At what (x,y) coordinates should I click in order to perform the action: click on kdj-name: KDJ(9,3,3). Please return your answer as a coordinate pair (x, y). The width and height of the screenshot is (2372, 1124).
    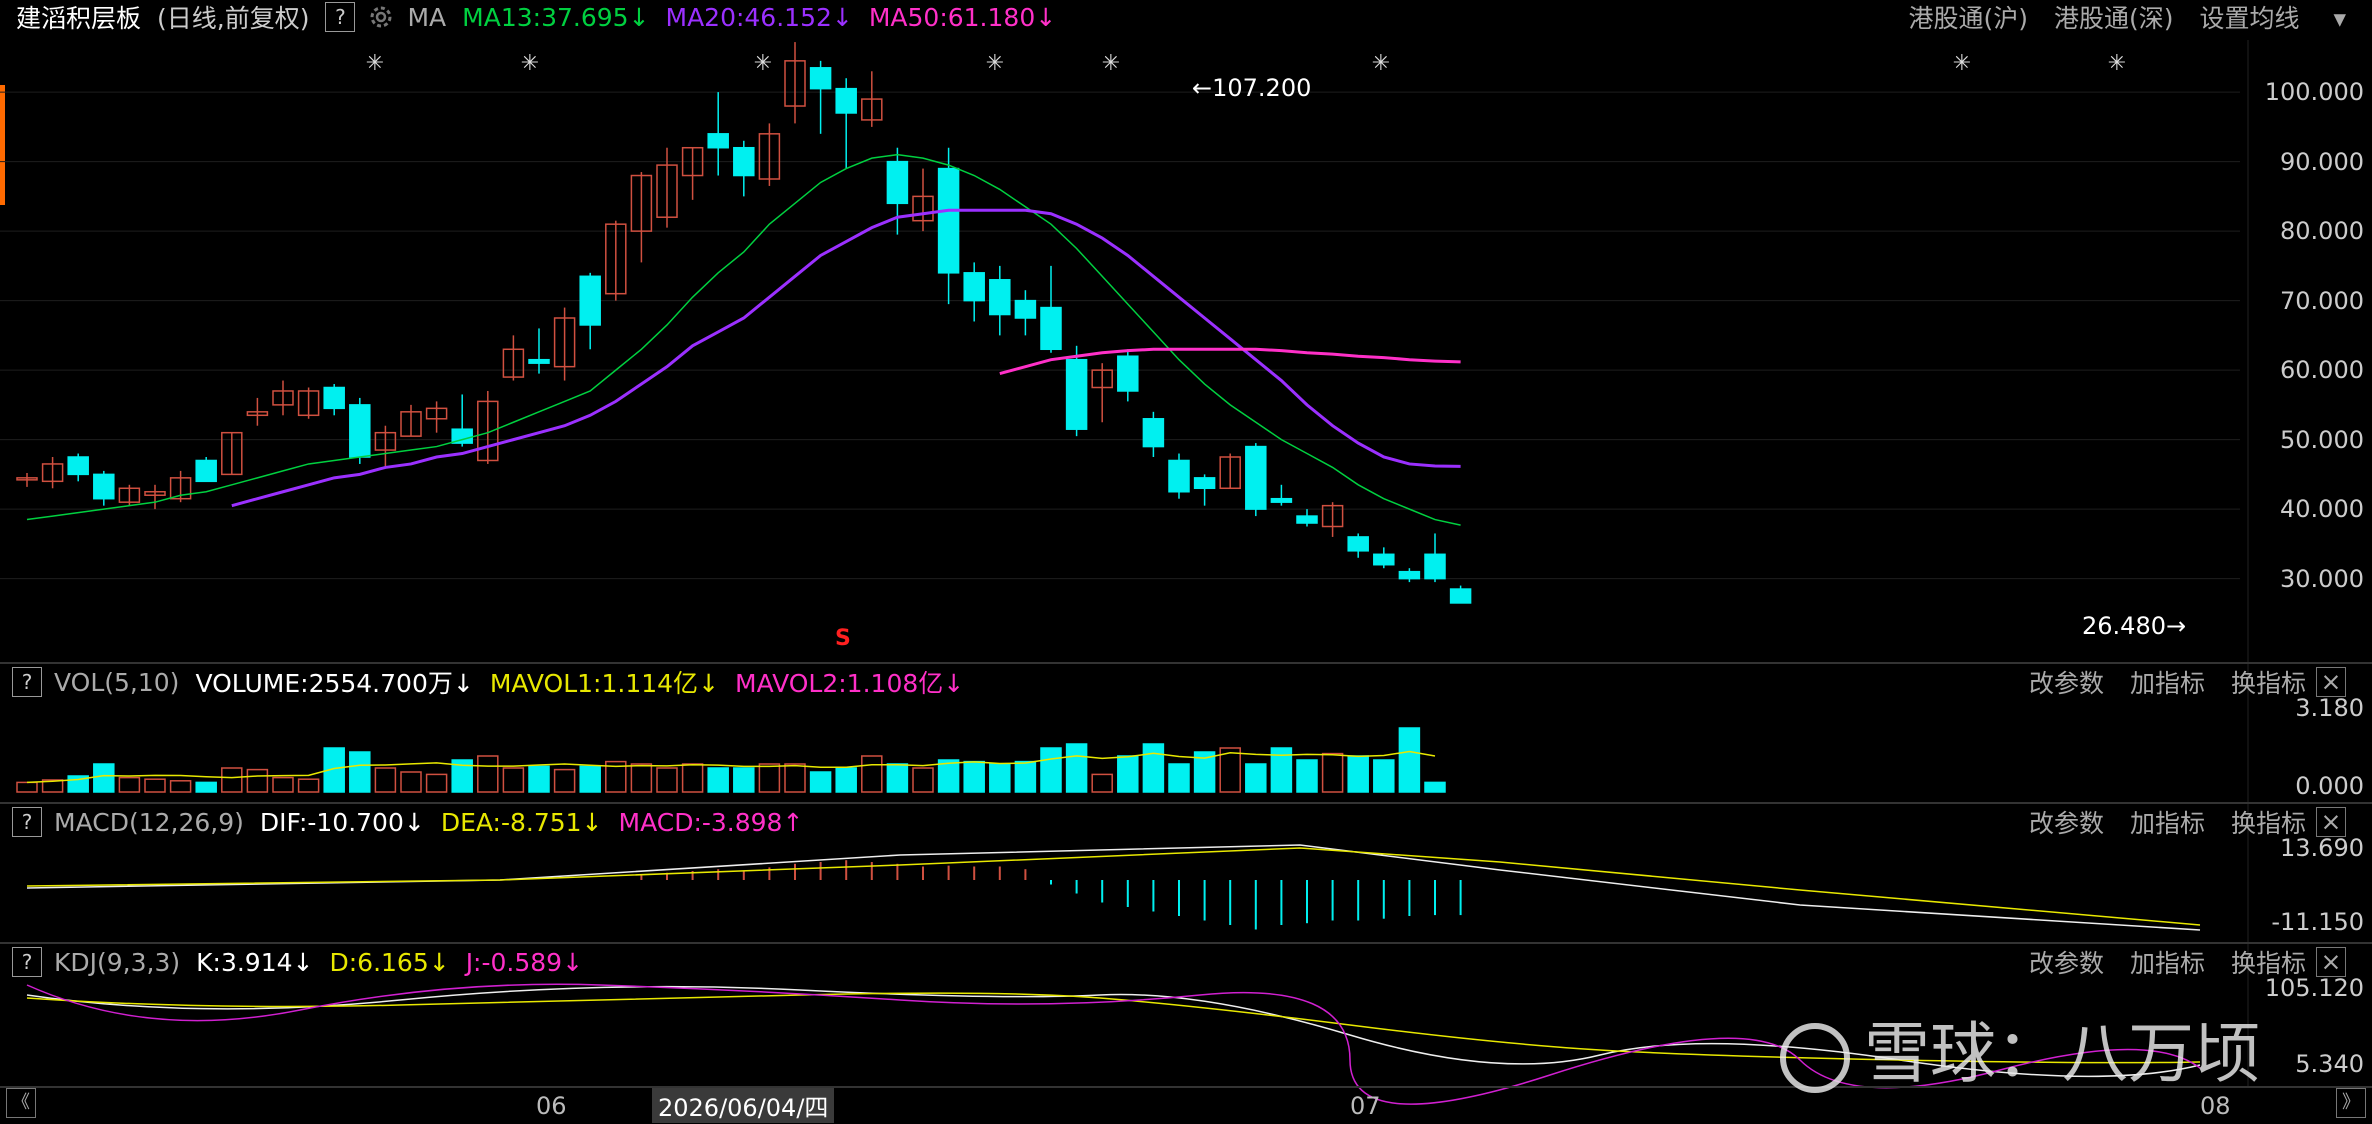
    Looking at the image, I should click on (117, 962).